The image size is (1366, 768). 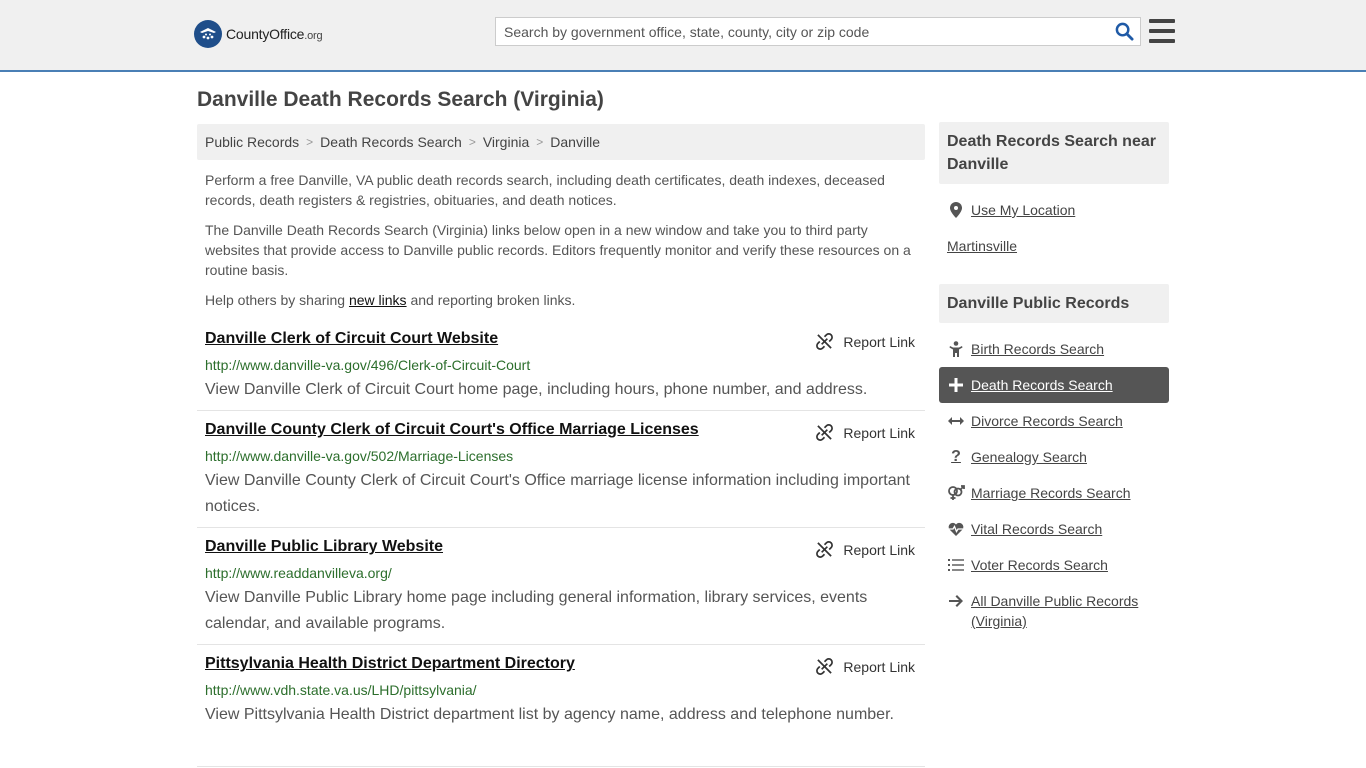 What do you see at coordinates (351, 339) in the screenshot?
I see `listing-title-link: Danville Clerk of Circuit Court Website` at bounding box center [351, 339].